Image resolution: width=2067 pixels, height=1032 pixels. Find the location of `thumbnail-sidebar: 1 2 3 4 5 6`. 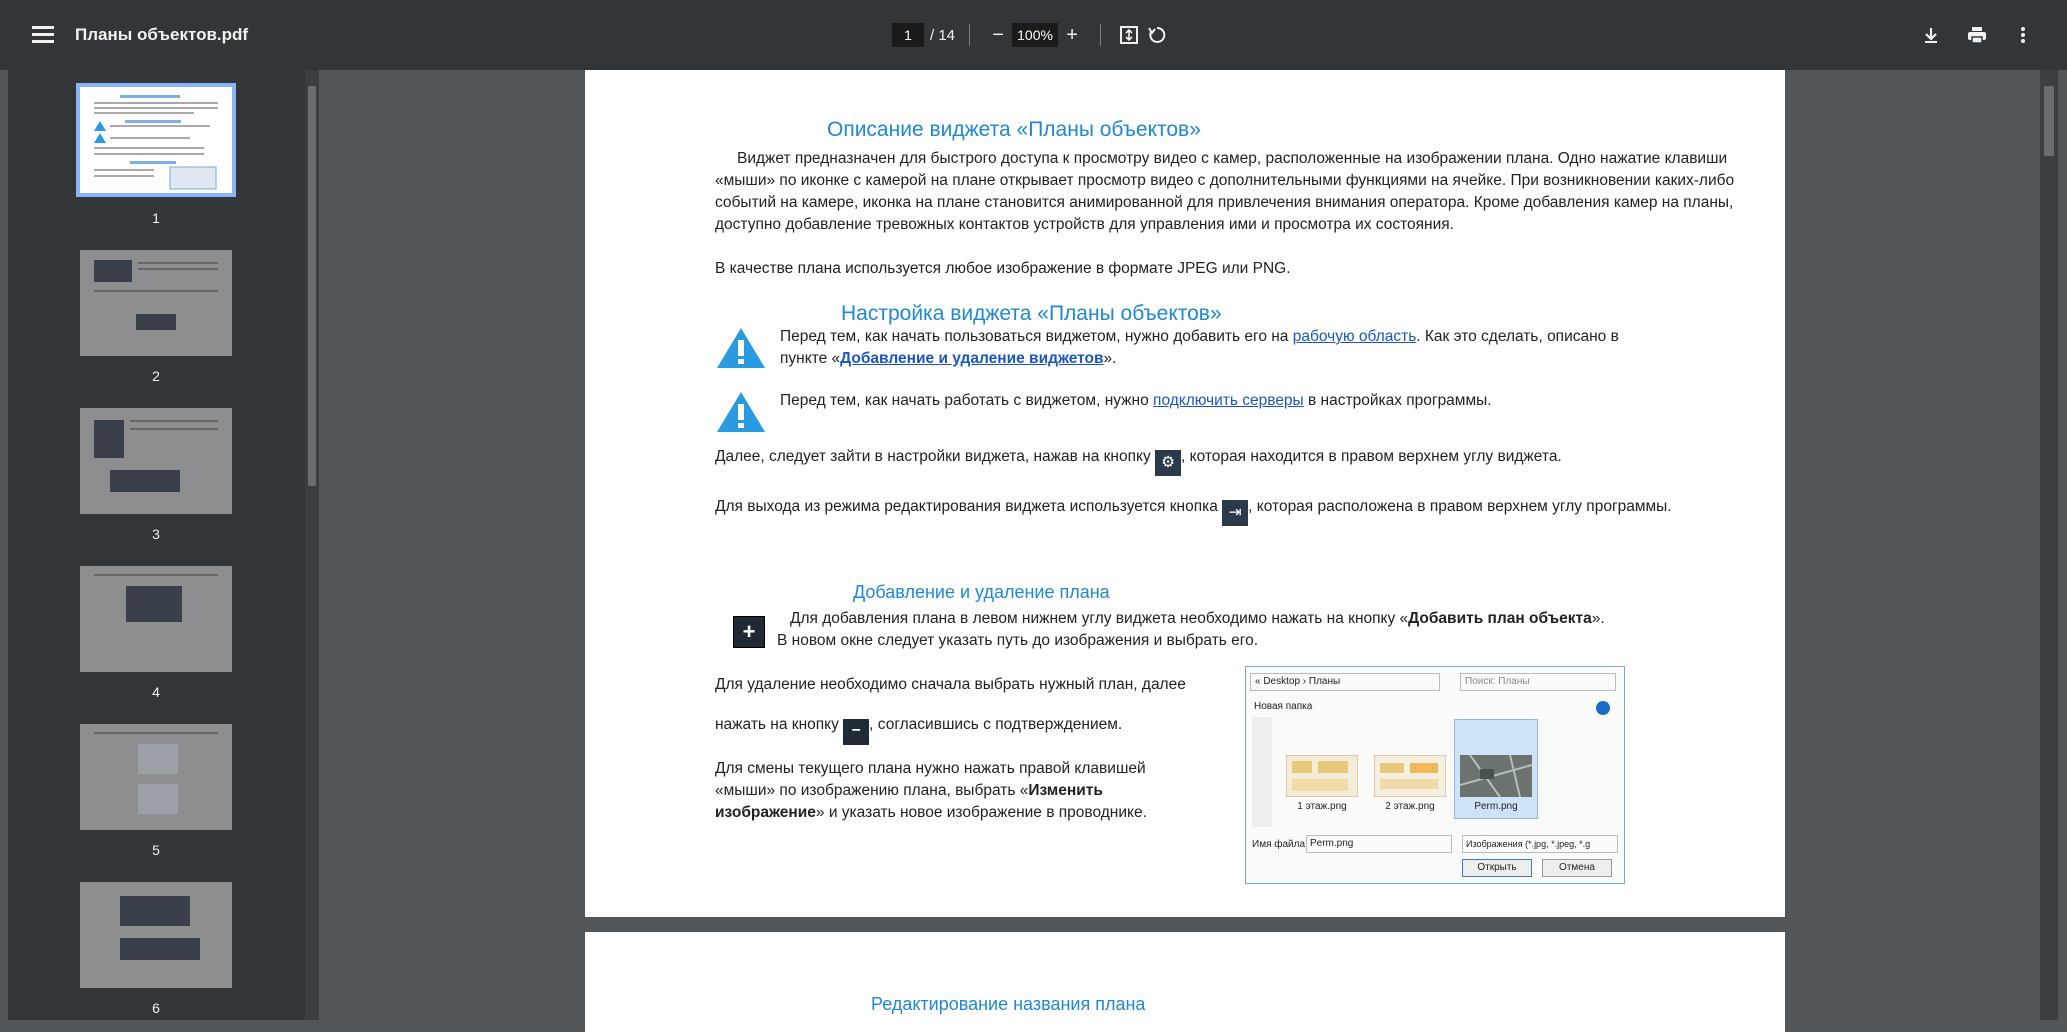

thumbnail-sidebar: 1 2 3 4 5 6 is located at coordinates (158, 545).